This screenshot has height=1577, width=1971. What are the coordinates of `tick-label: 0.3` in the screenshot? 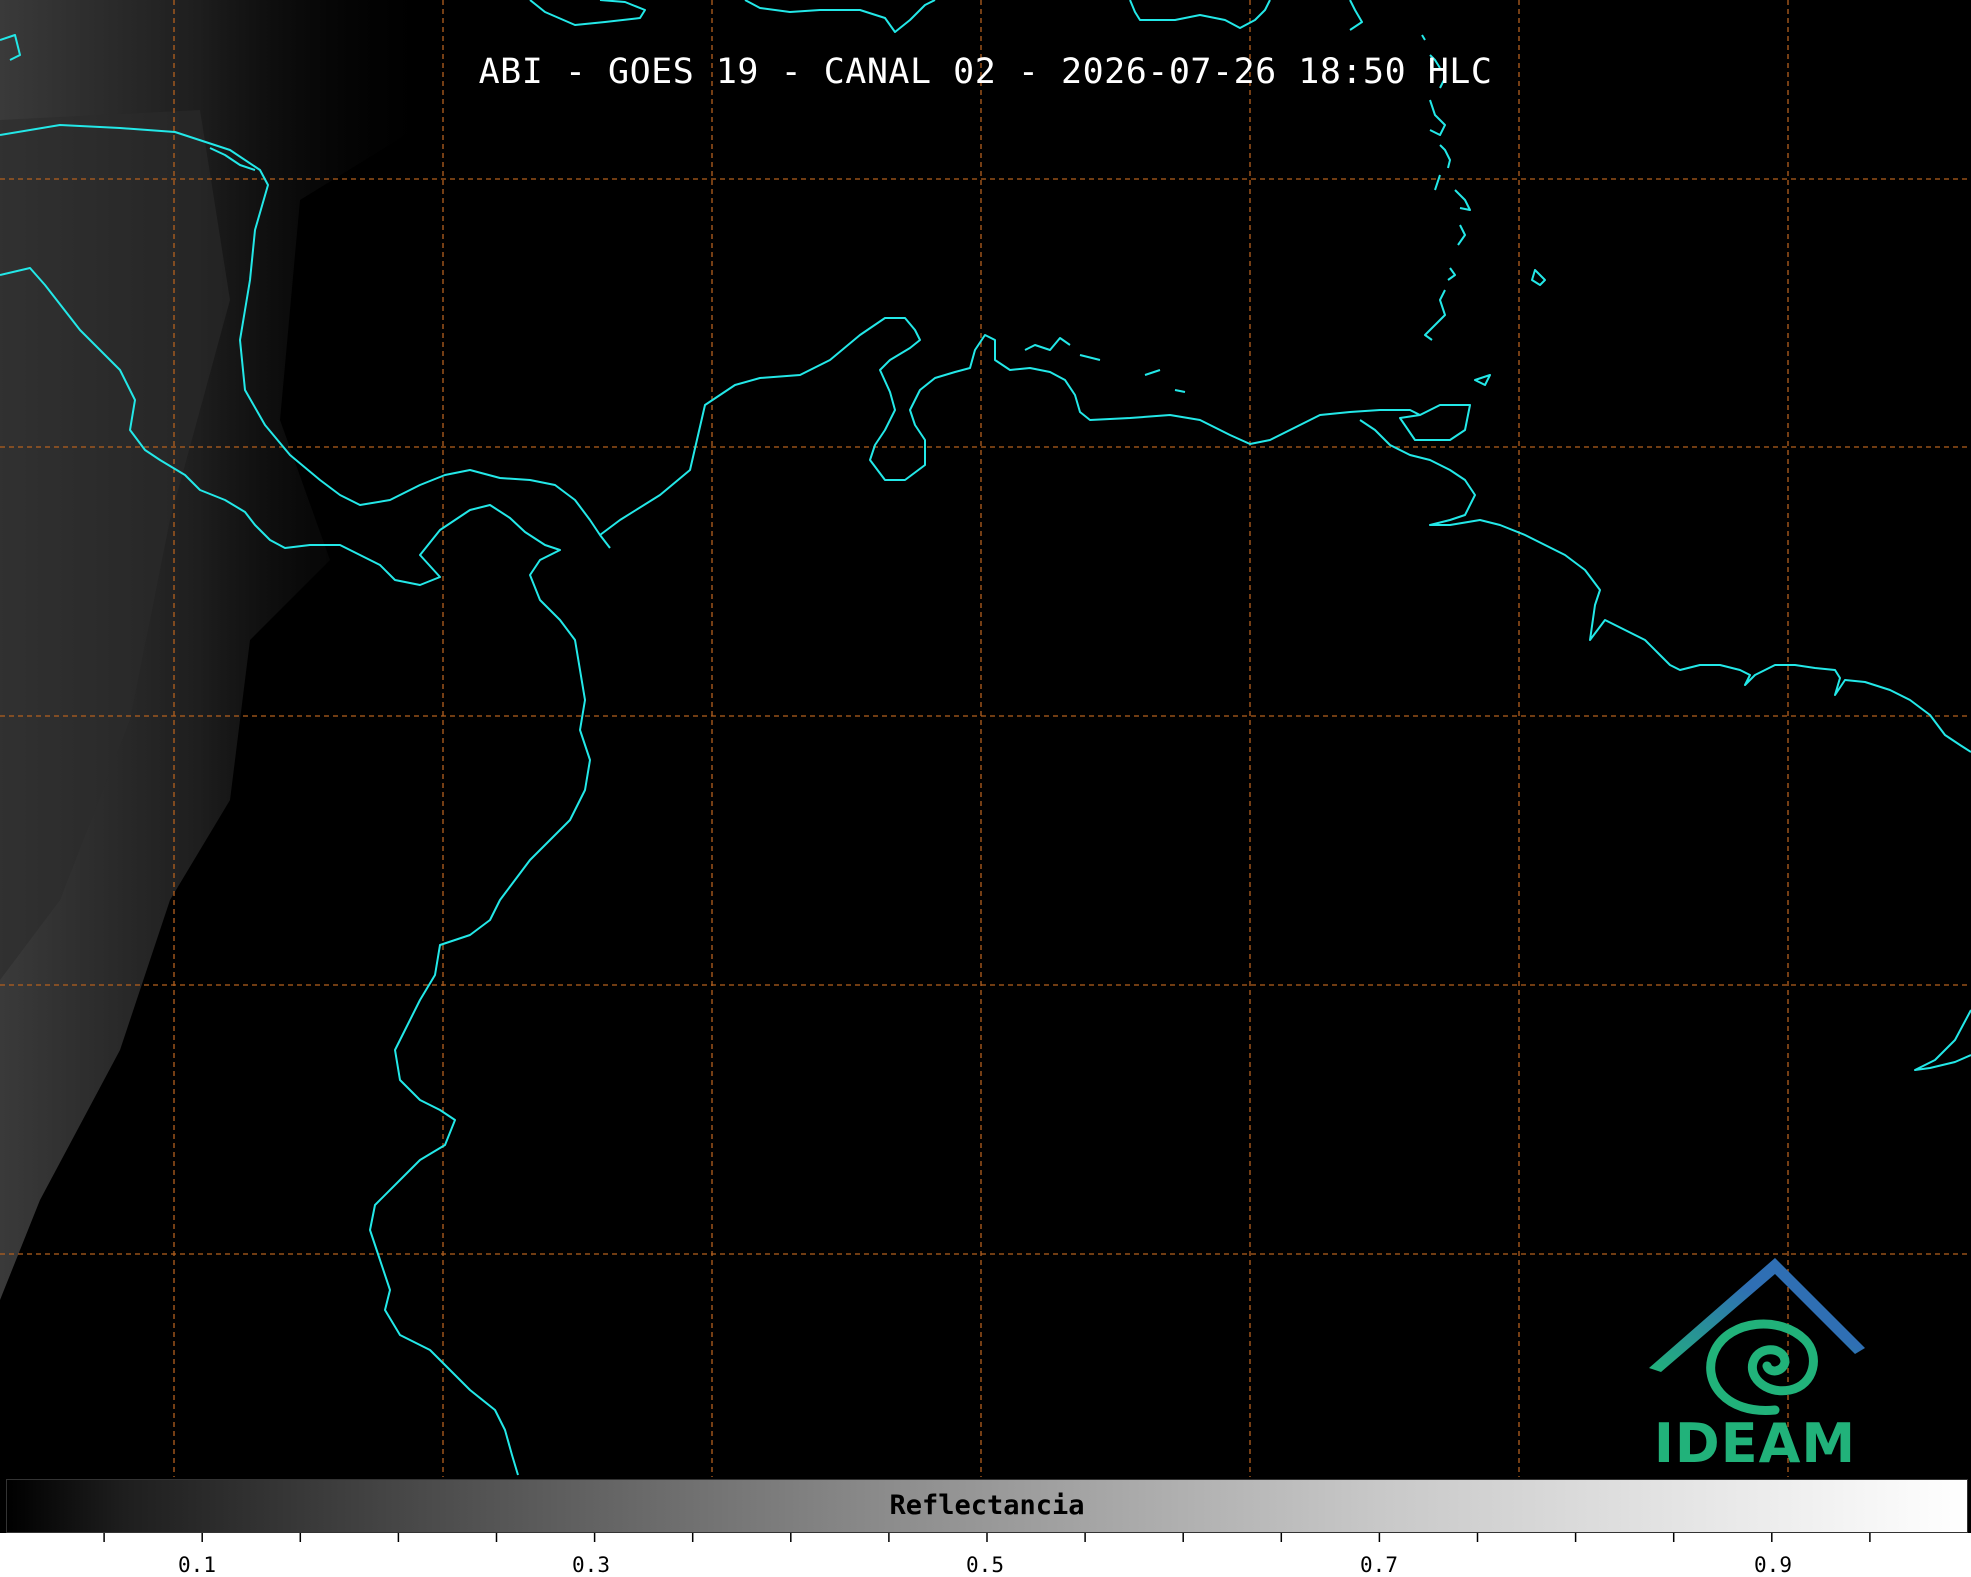 It's located at (591, 1565).